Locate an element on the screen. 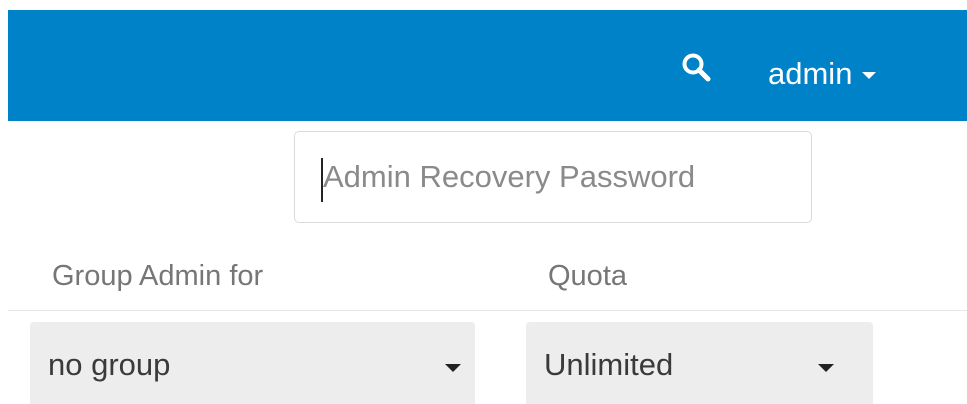 The image size is (967, 404). group-admin-column-header: Group Admin for is located at coordinates (158, 276).